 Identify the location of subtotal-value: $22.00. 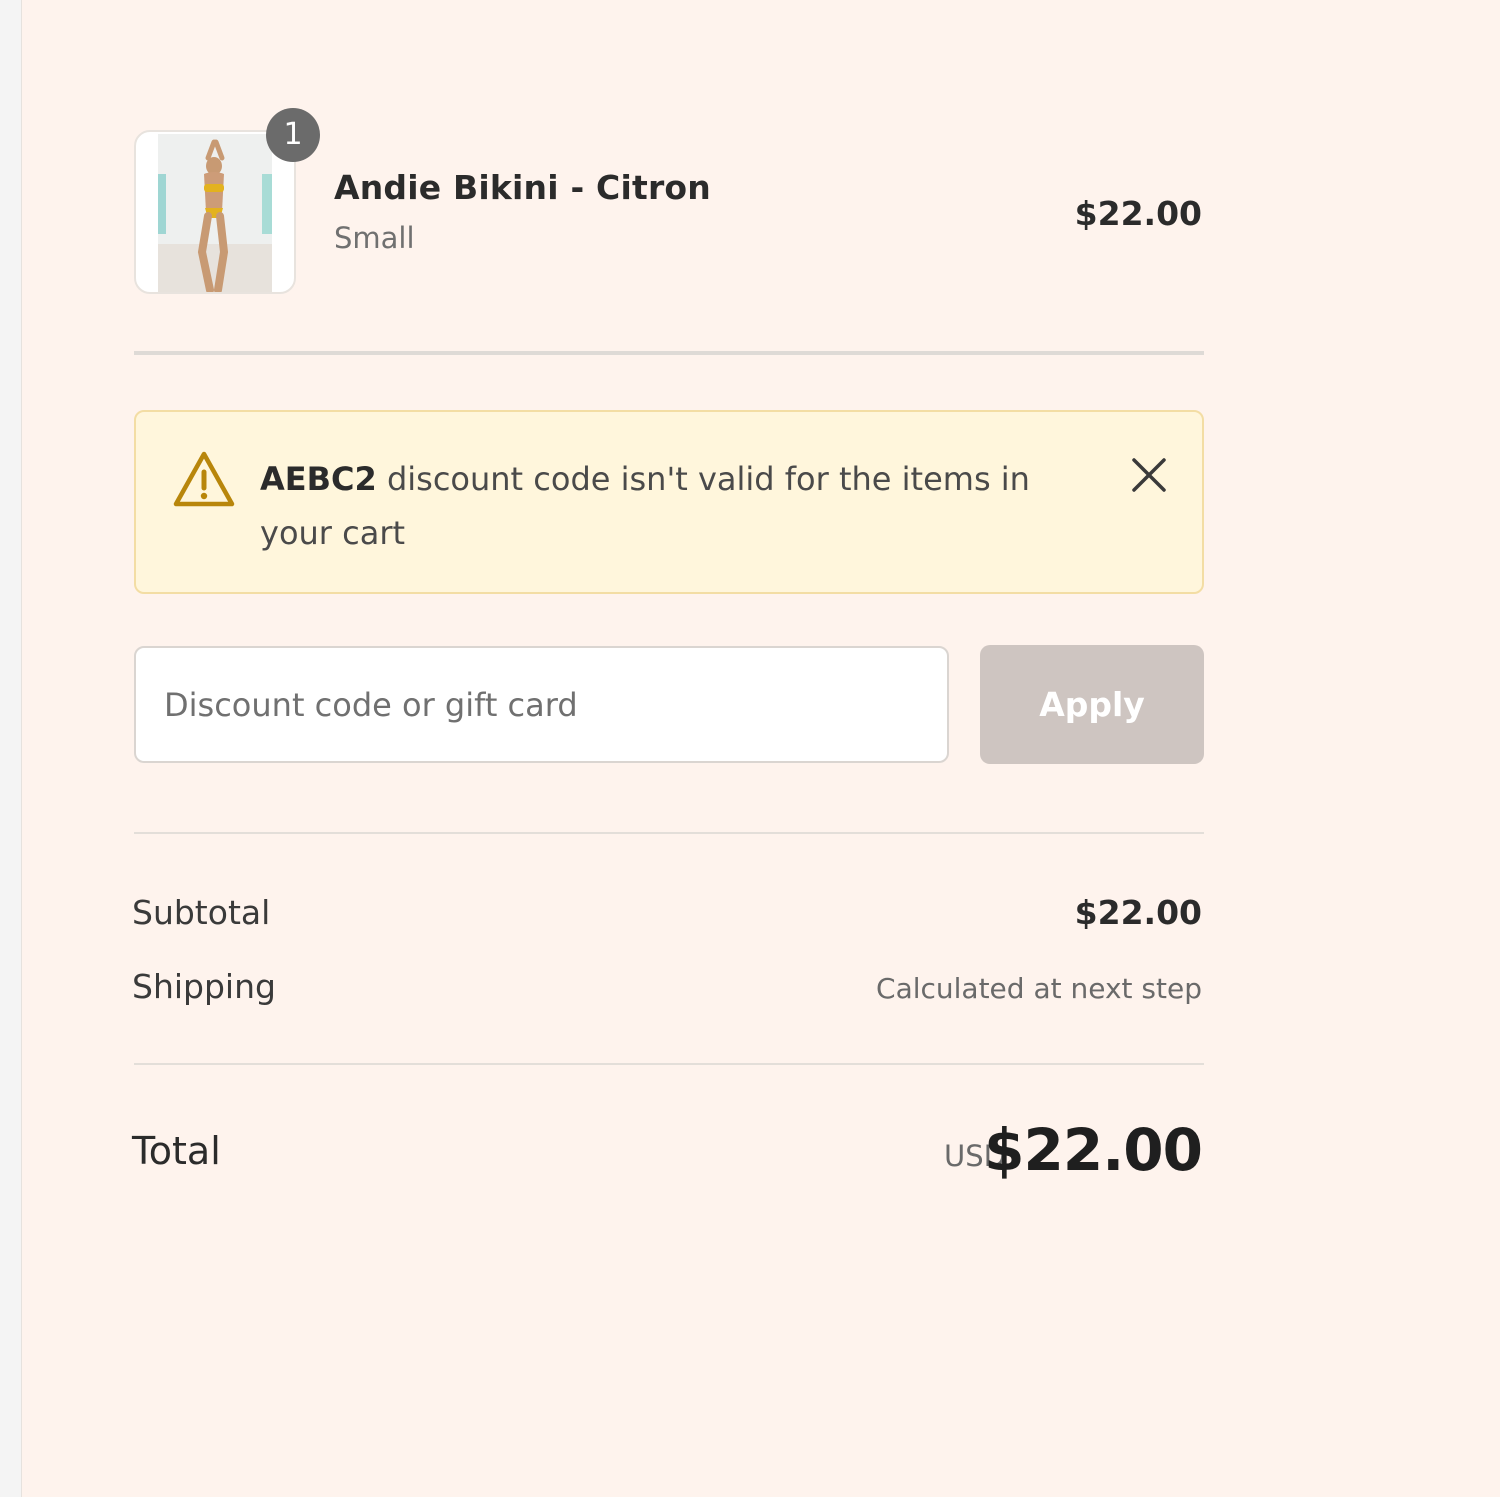
(1138, 912).